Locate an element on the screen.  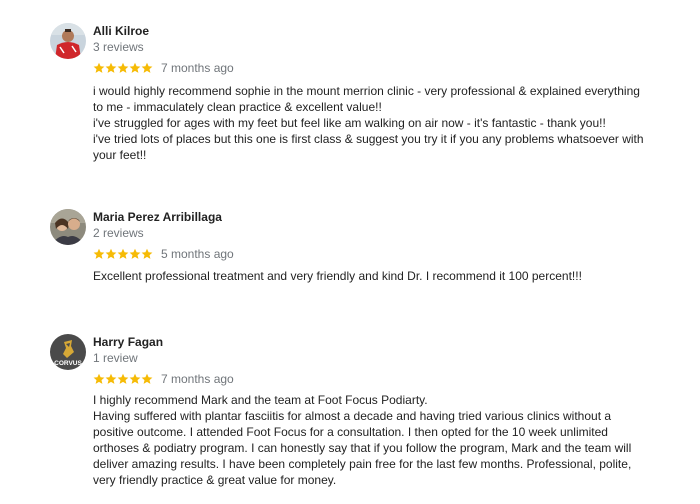
reviewer-name: Maria Perez Arribillaga is located at coordinates (157, 217).